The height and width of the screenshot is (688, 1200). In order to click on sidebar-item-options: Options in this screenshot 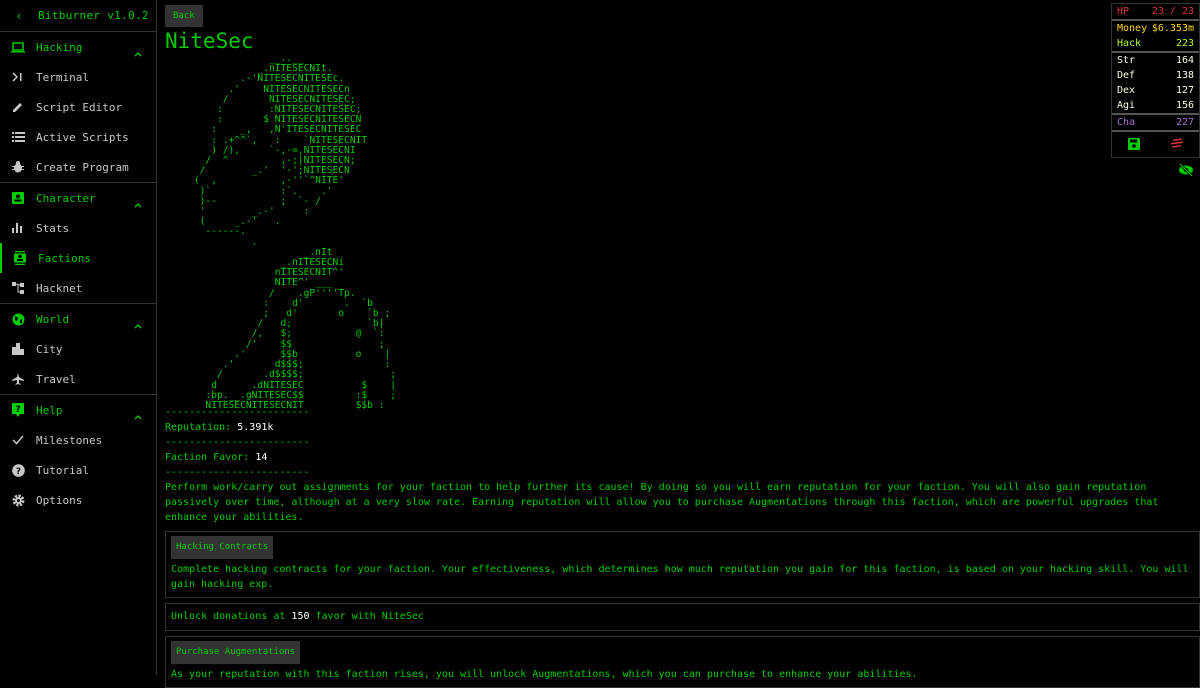, I will do `click(78, 500)`.